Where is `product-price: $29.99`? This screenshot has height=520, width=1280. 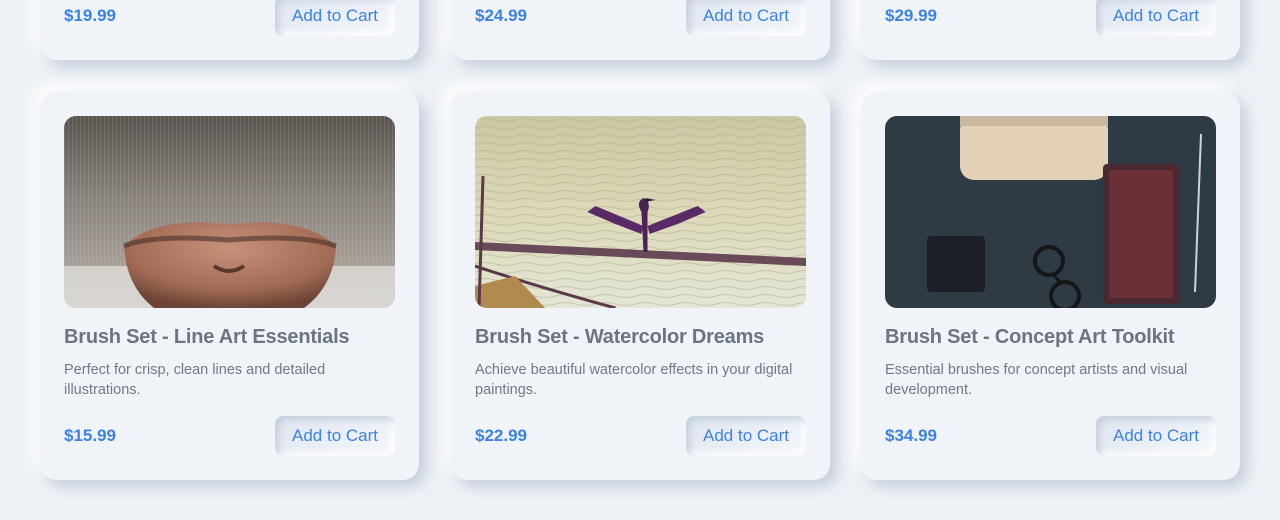 product-price: $29.99 is located at coordinates (911, 15).